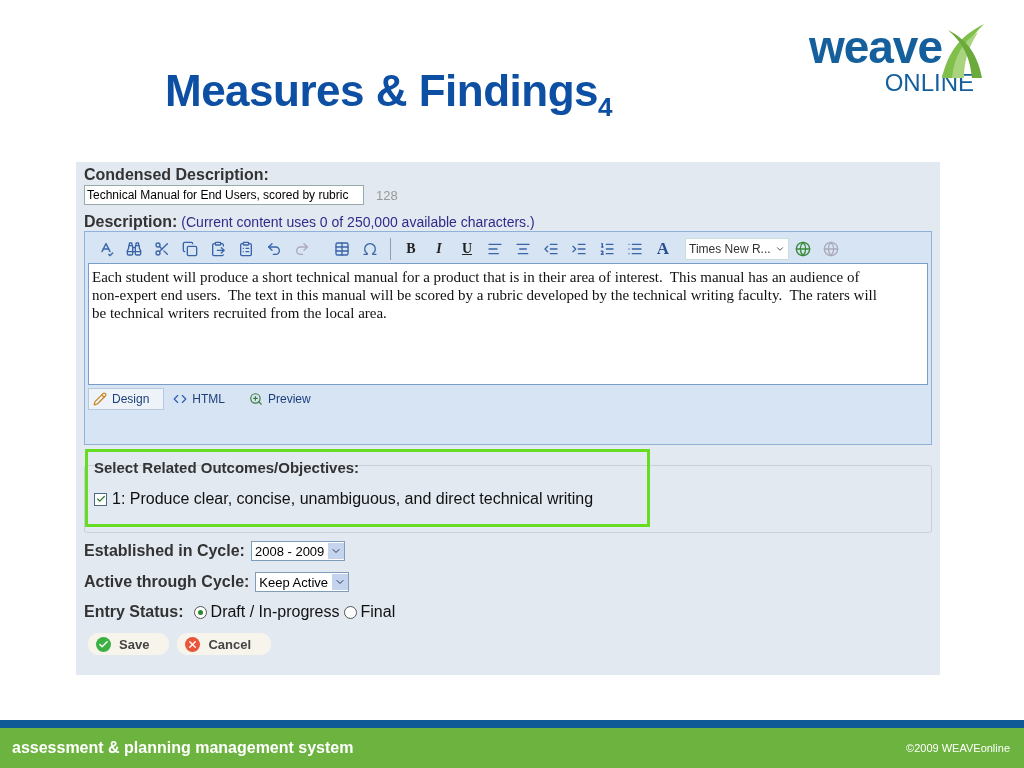 This screenshot has height=768, width=1024. I want to click on format-button: U, so click(467, 249).